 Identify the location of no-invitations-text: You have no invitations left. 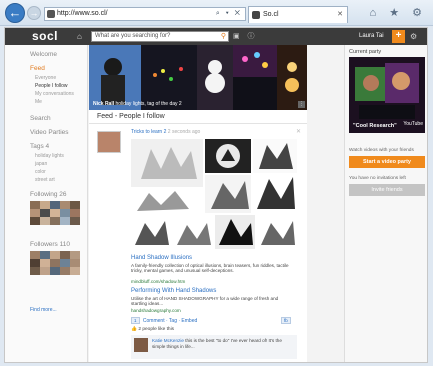
(377, 178).